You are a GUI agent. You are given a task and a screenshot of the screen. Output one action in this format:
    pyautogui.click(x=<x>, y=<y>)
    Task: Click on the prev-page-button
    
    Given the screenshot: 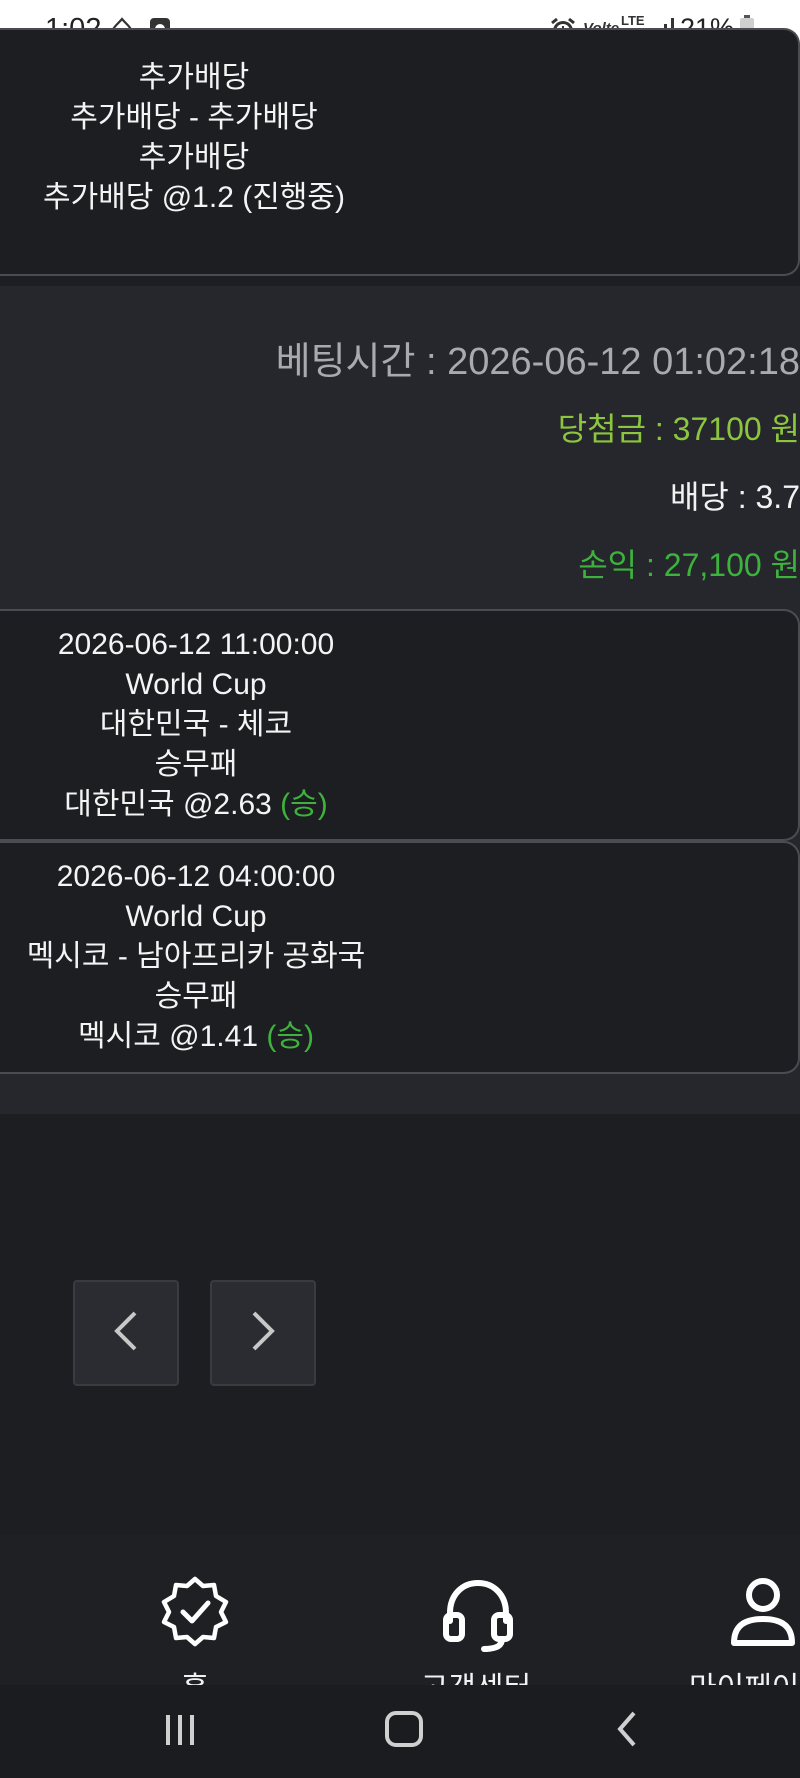 What is the action you would take?
    pyautogui.click(x=126, y=1333)
    